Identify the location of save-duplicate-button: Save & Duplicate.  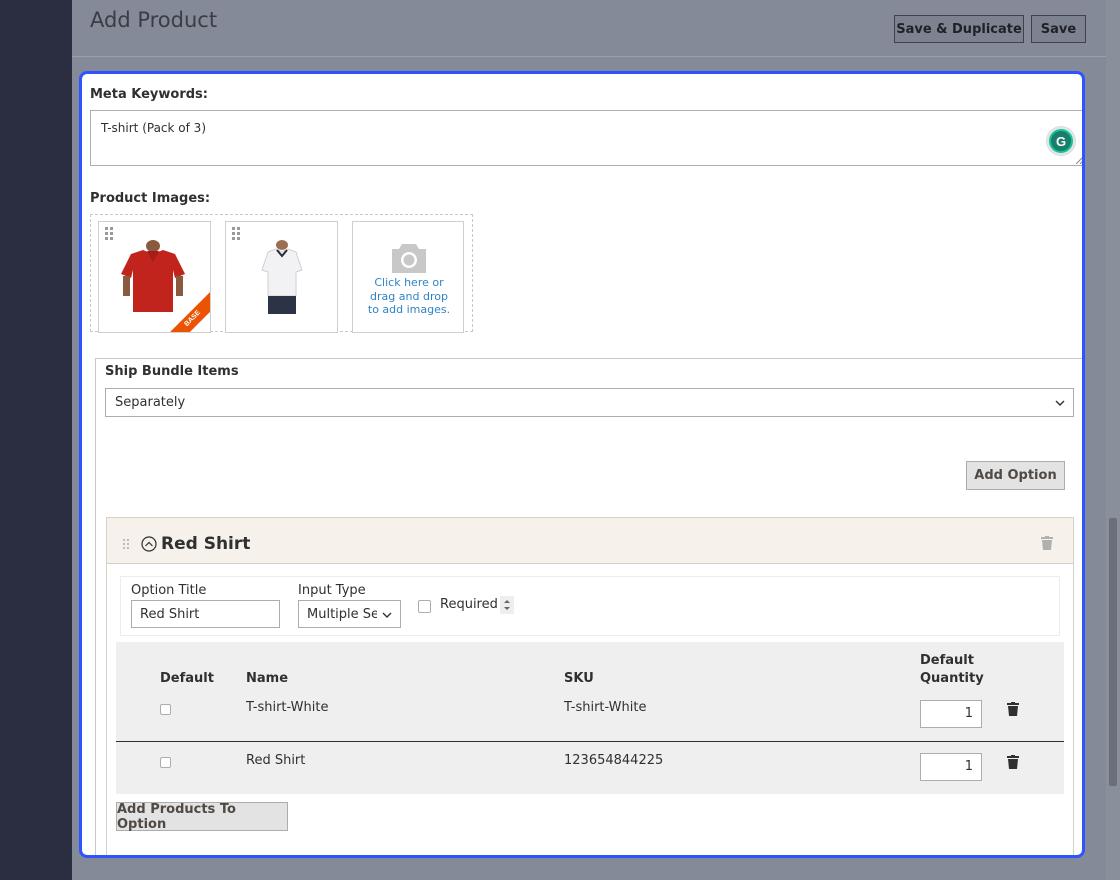
(959, 29).